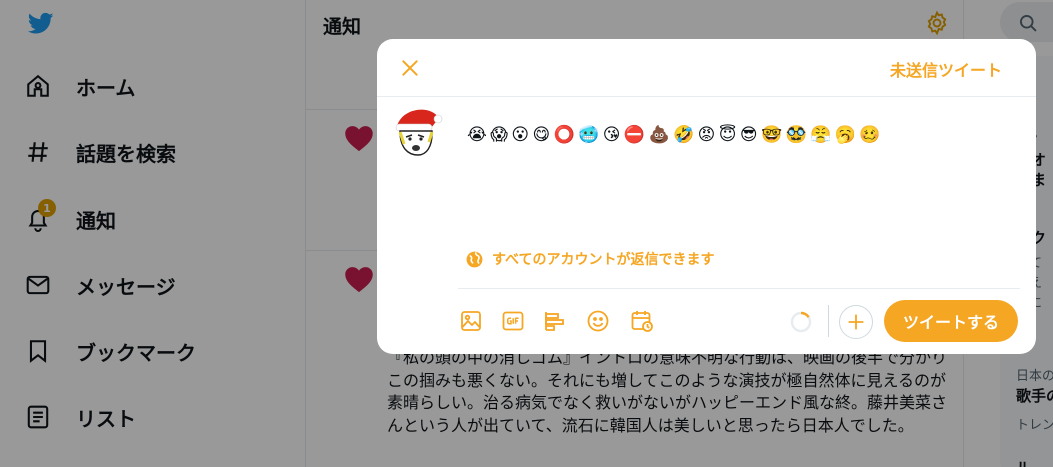  Describe the element at coordinates (739, 288) in the screenshot. I see `divider` at that location.